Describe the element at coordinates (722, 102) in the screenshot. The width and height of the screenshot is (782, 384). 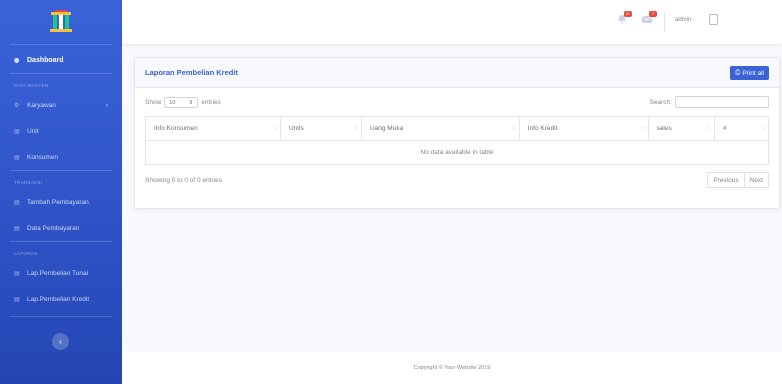
I see `search-input` at that location.